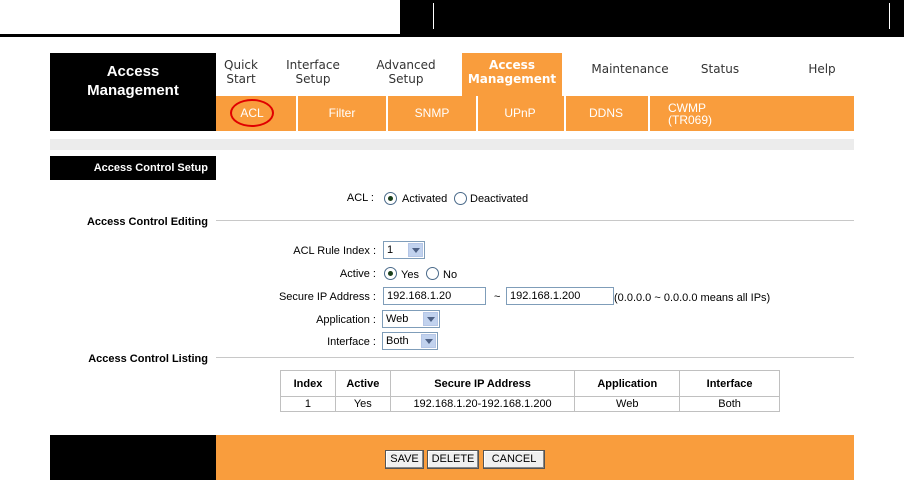  I want to click on active-yes-label: Yes, so click(410, 275).